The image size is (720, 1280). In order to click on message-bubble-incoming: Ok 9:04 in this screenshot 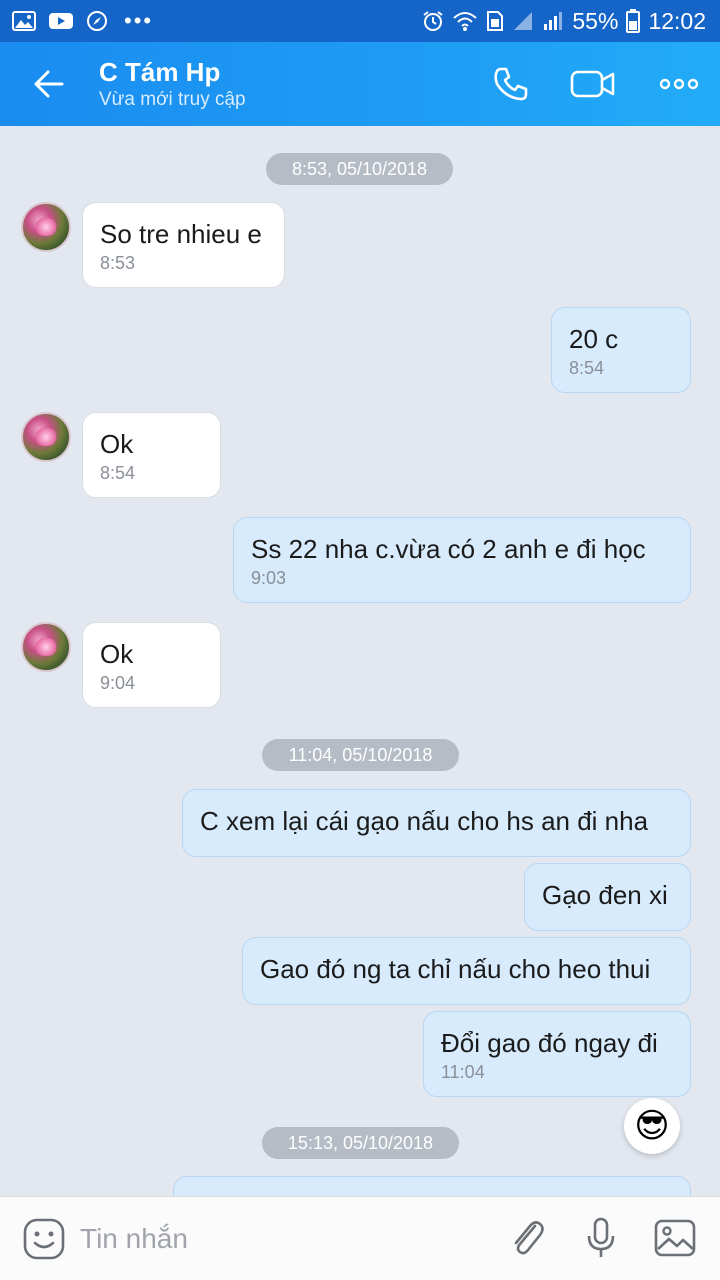, I will do `click(151, 665)`.